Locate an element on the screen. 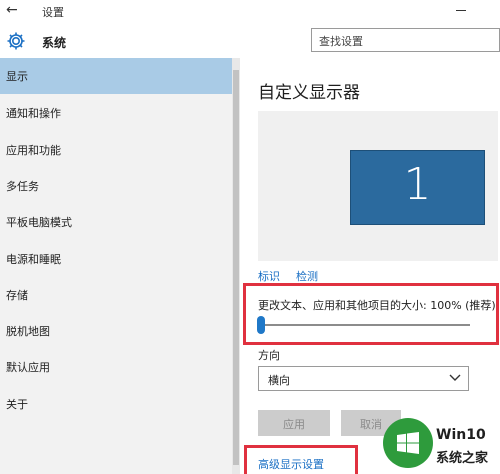  sidebar-item-label: 电源和睡眠 is located at coordinates (33, 259).